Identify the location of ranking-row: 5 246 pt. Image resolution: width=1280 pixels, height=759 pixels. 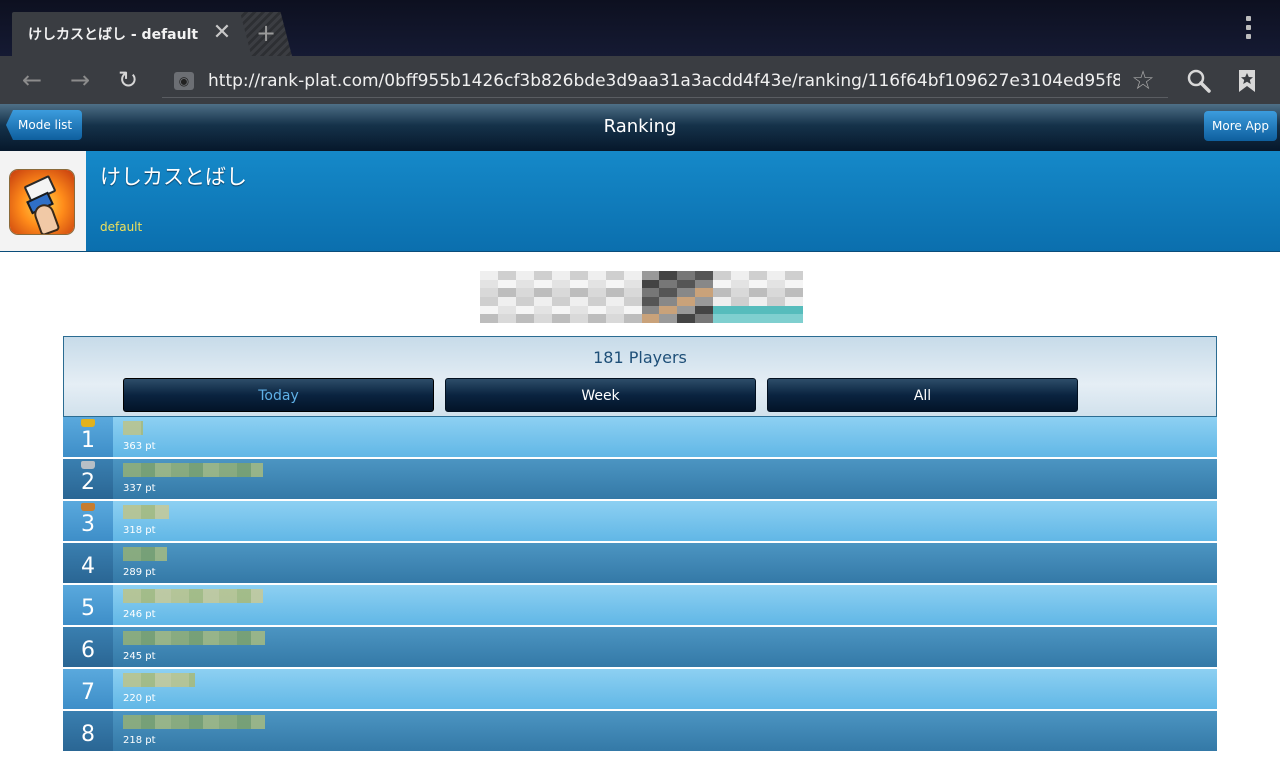
(640, 605).